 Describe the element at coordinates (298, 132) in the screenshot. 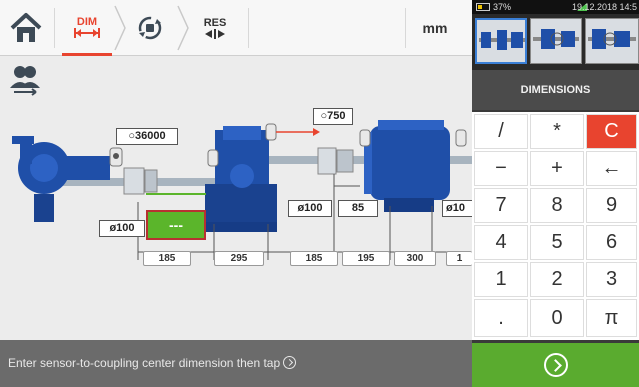

I see `distance-arrow` at that location.